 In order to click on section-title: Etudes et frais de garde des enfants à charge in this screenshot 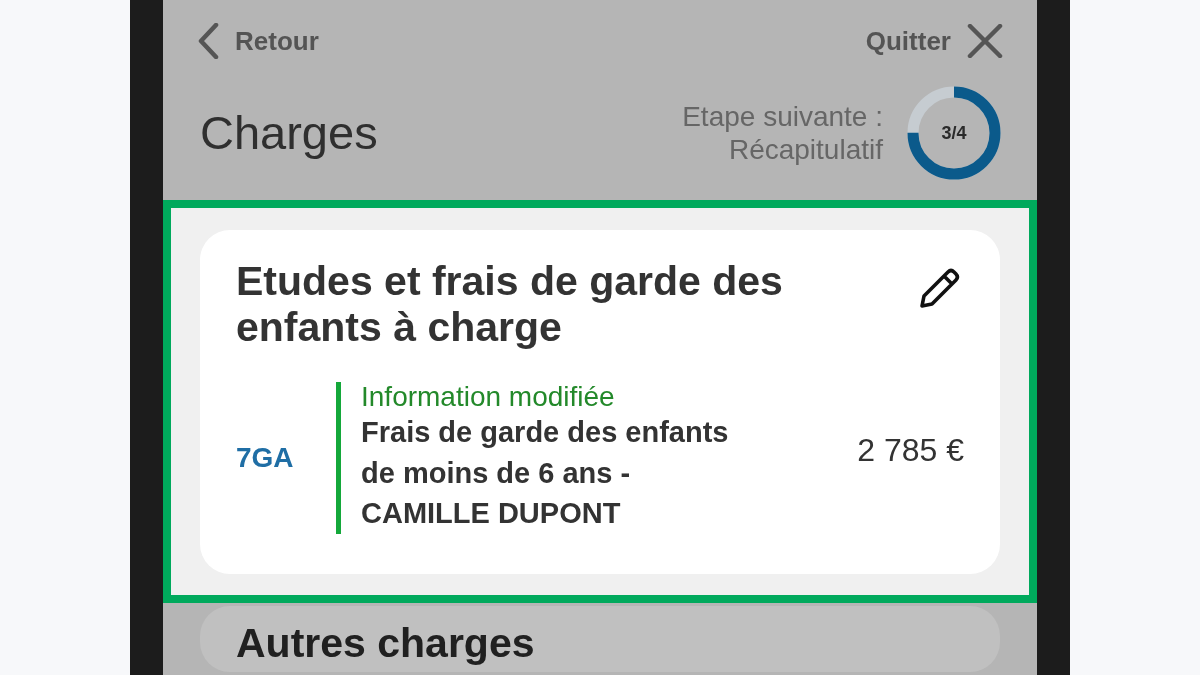, I will do `click(510, 304)`.